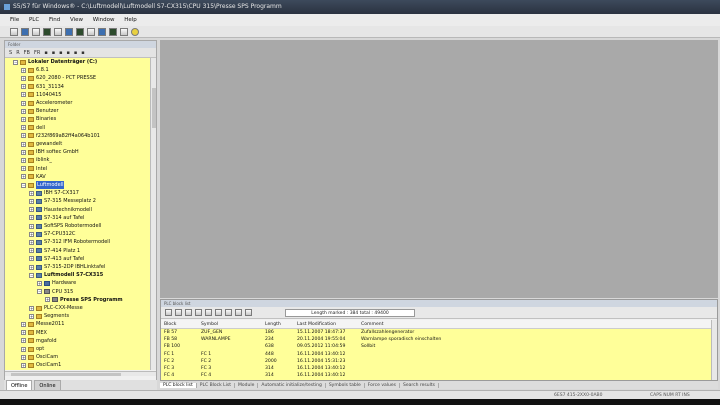 The height and width of the screenshot is (405, 720). I want to click on tree-node: + S7-414 Platz 1, so click(54, 251).